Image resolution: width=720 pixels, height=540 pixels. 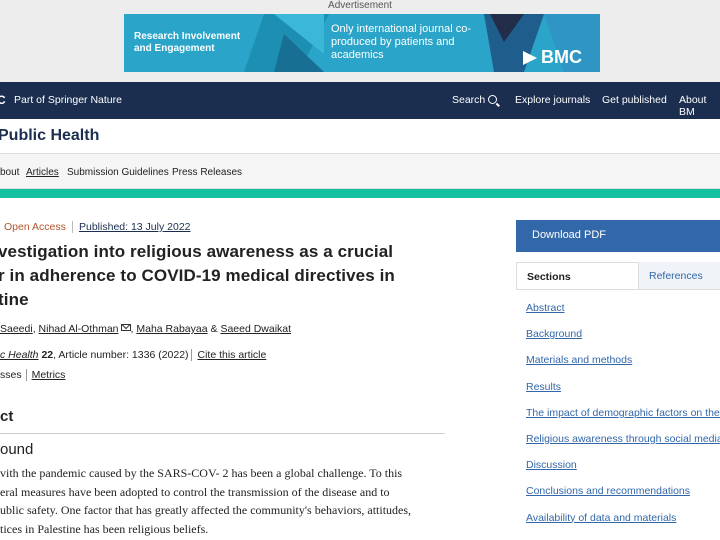 What do you see at coordinates (9, 172) in the screenshot?
I see `journal-nav-about: bout` at bounding box center [9, 172].